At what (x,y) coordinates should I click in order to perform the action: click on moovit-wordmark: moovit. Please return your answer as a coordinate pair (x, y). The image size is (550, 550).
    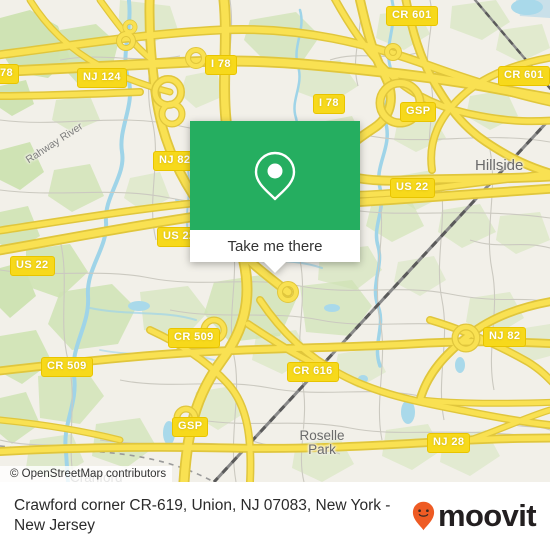
    Looking at the image, I should click on (487, 515).